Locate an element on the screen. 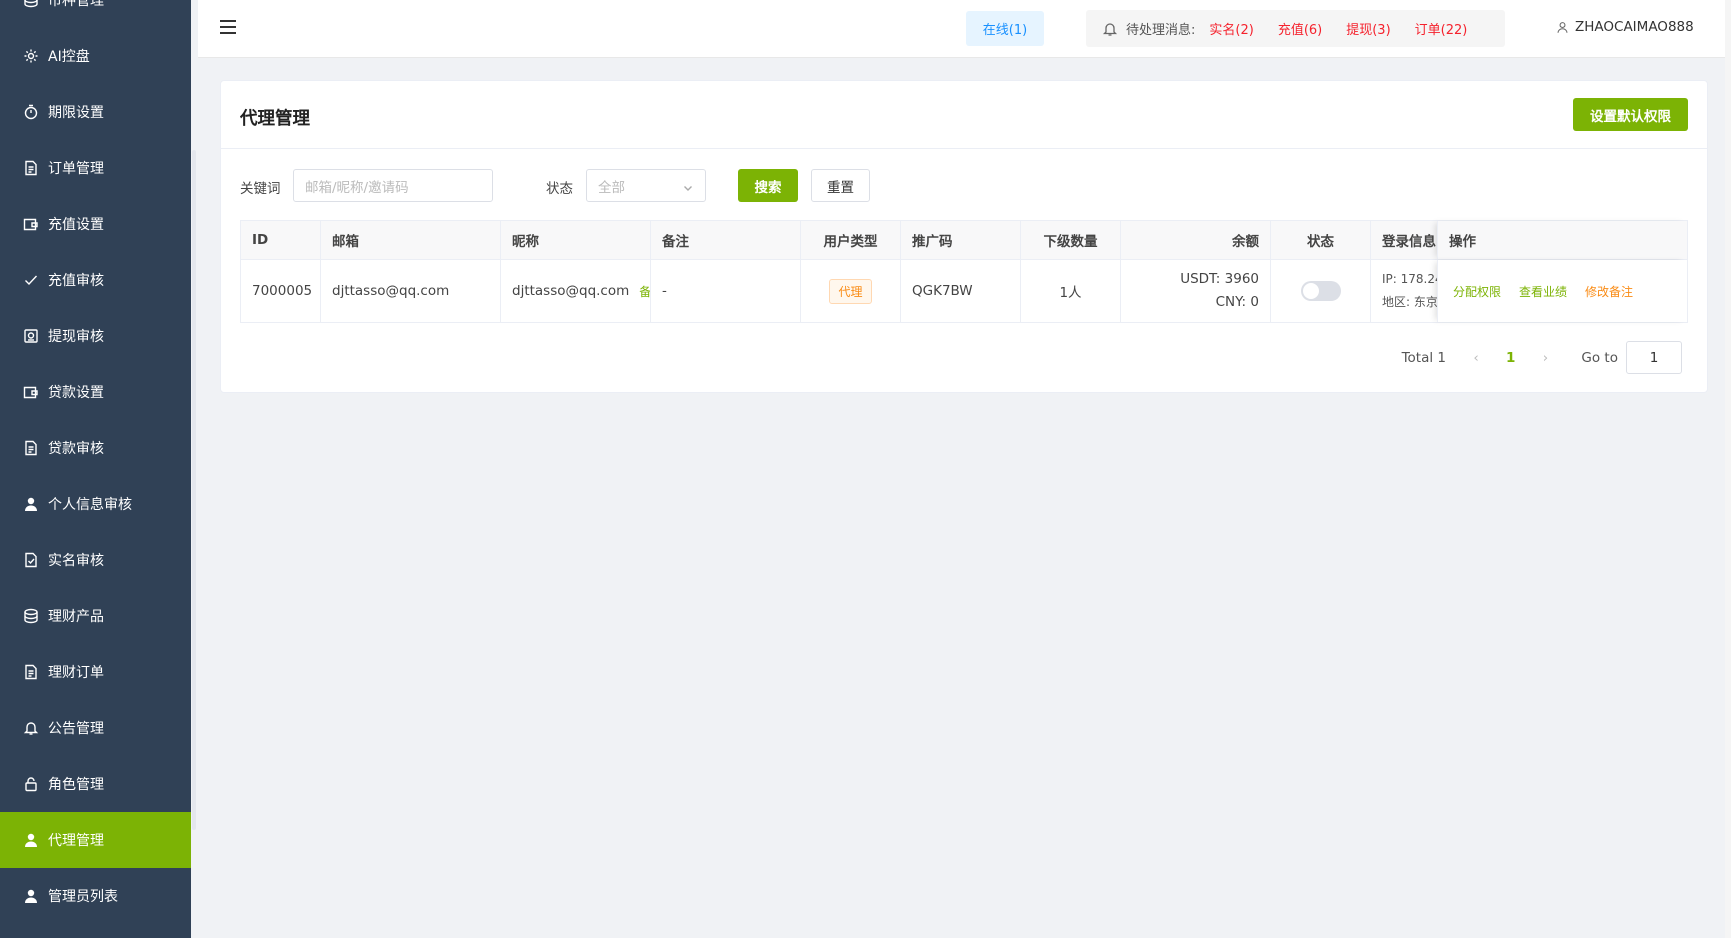  cell-nickname: djttasso@qq.com 备注 is located at coordinates (576, 291).